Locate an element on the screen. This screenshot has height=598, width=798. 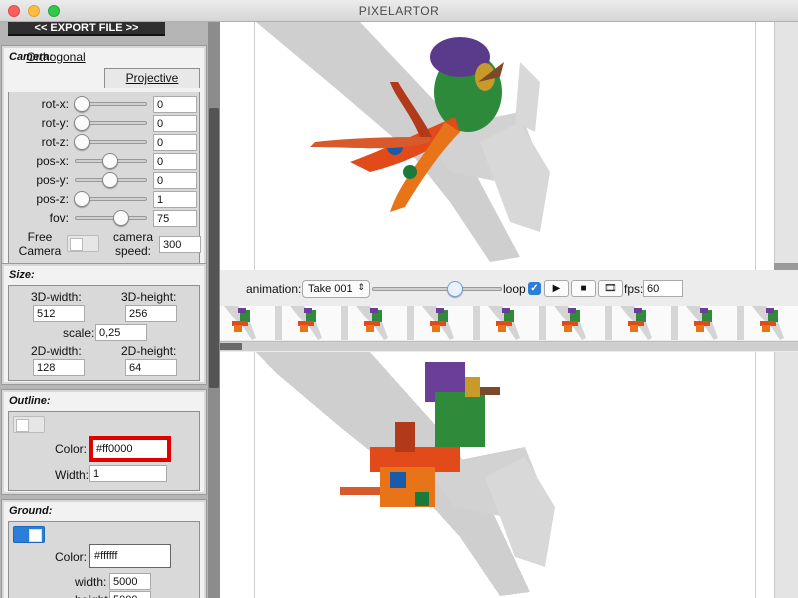
height3d-field: 256 is located at coordinates (151, 313).